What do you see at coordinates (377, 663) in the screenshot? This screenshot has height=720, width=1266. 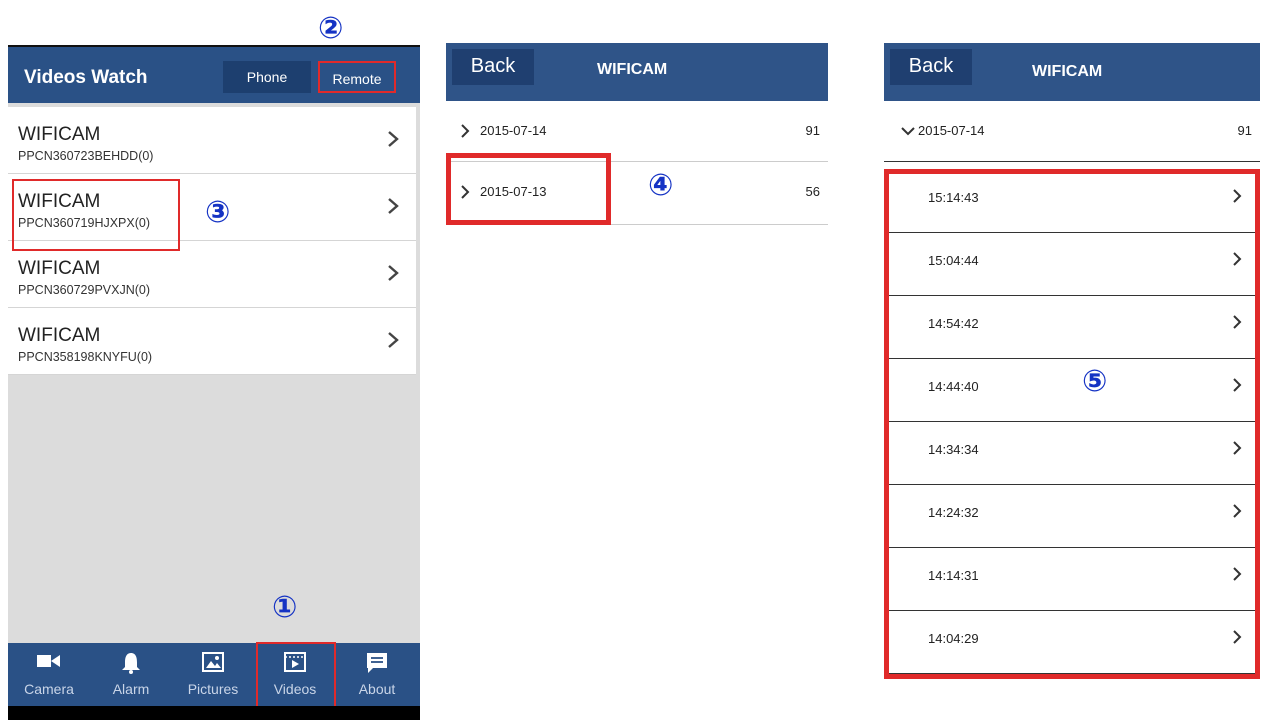 I see `message-icon` at bounding box center [377, 663].